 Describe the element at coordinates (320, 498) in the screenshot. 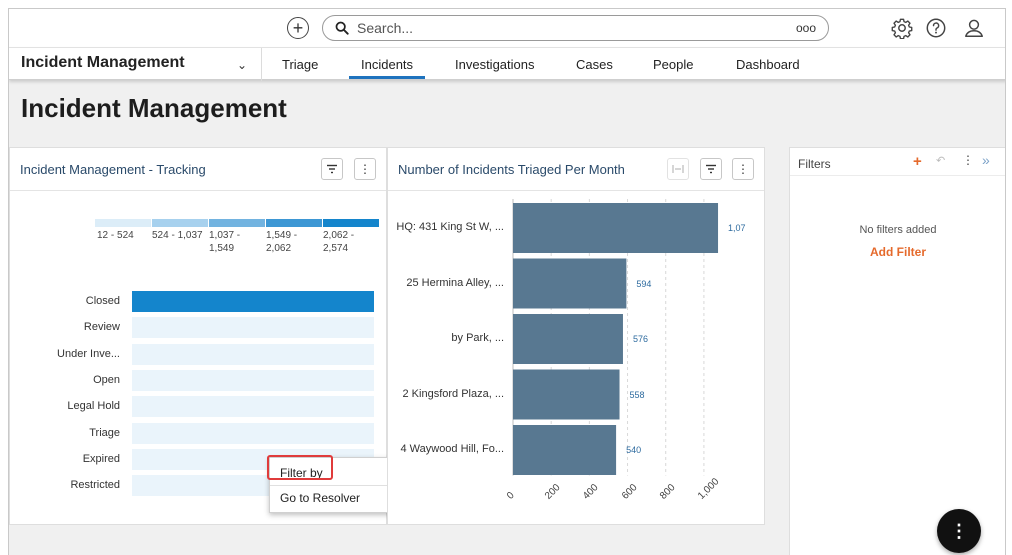

I see `menu-item-go-to-resolver: Go to Resolver` at that location.